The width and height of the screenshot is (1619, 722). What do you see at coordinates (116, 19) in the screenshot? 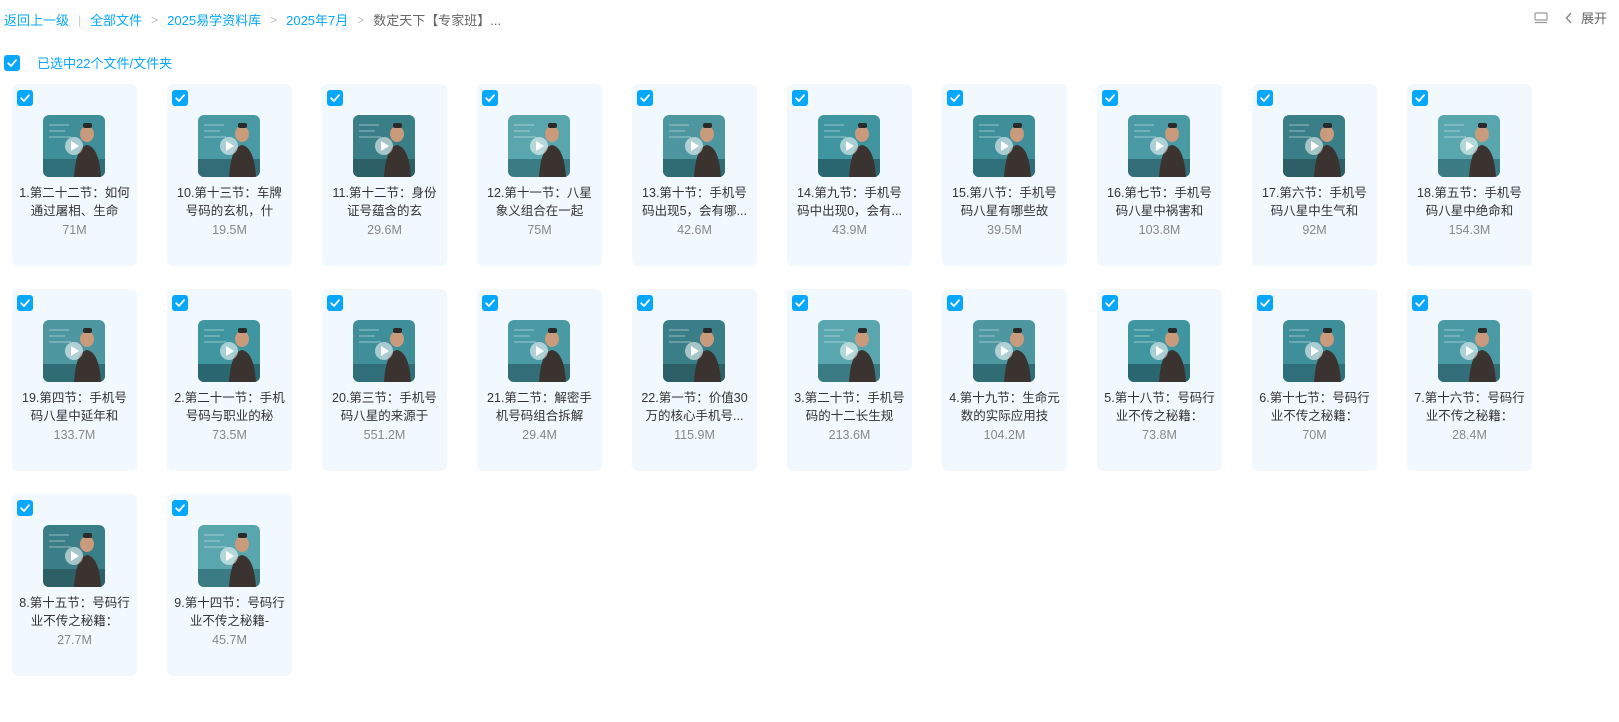
I see `breadcrumb-item-all-files: 全部文件` at bounding box center [116, 19].